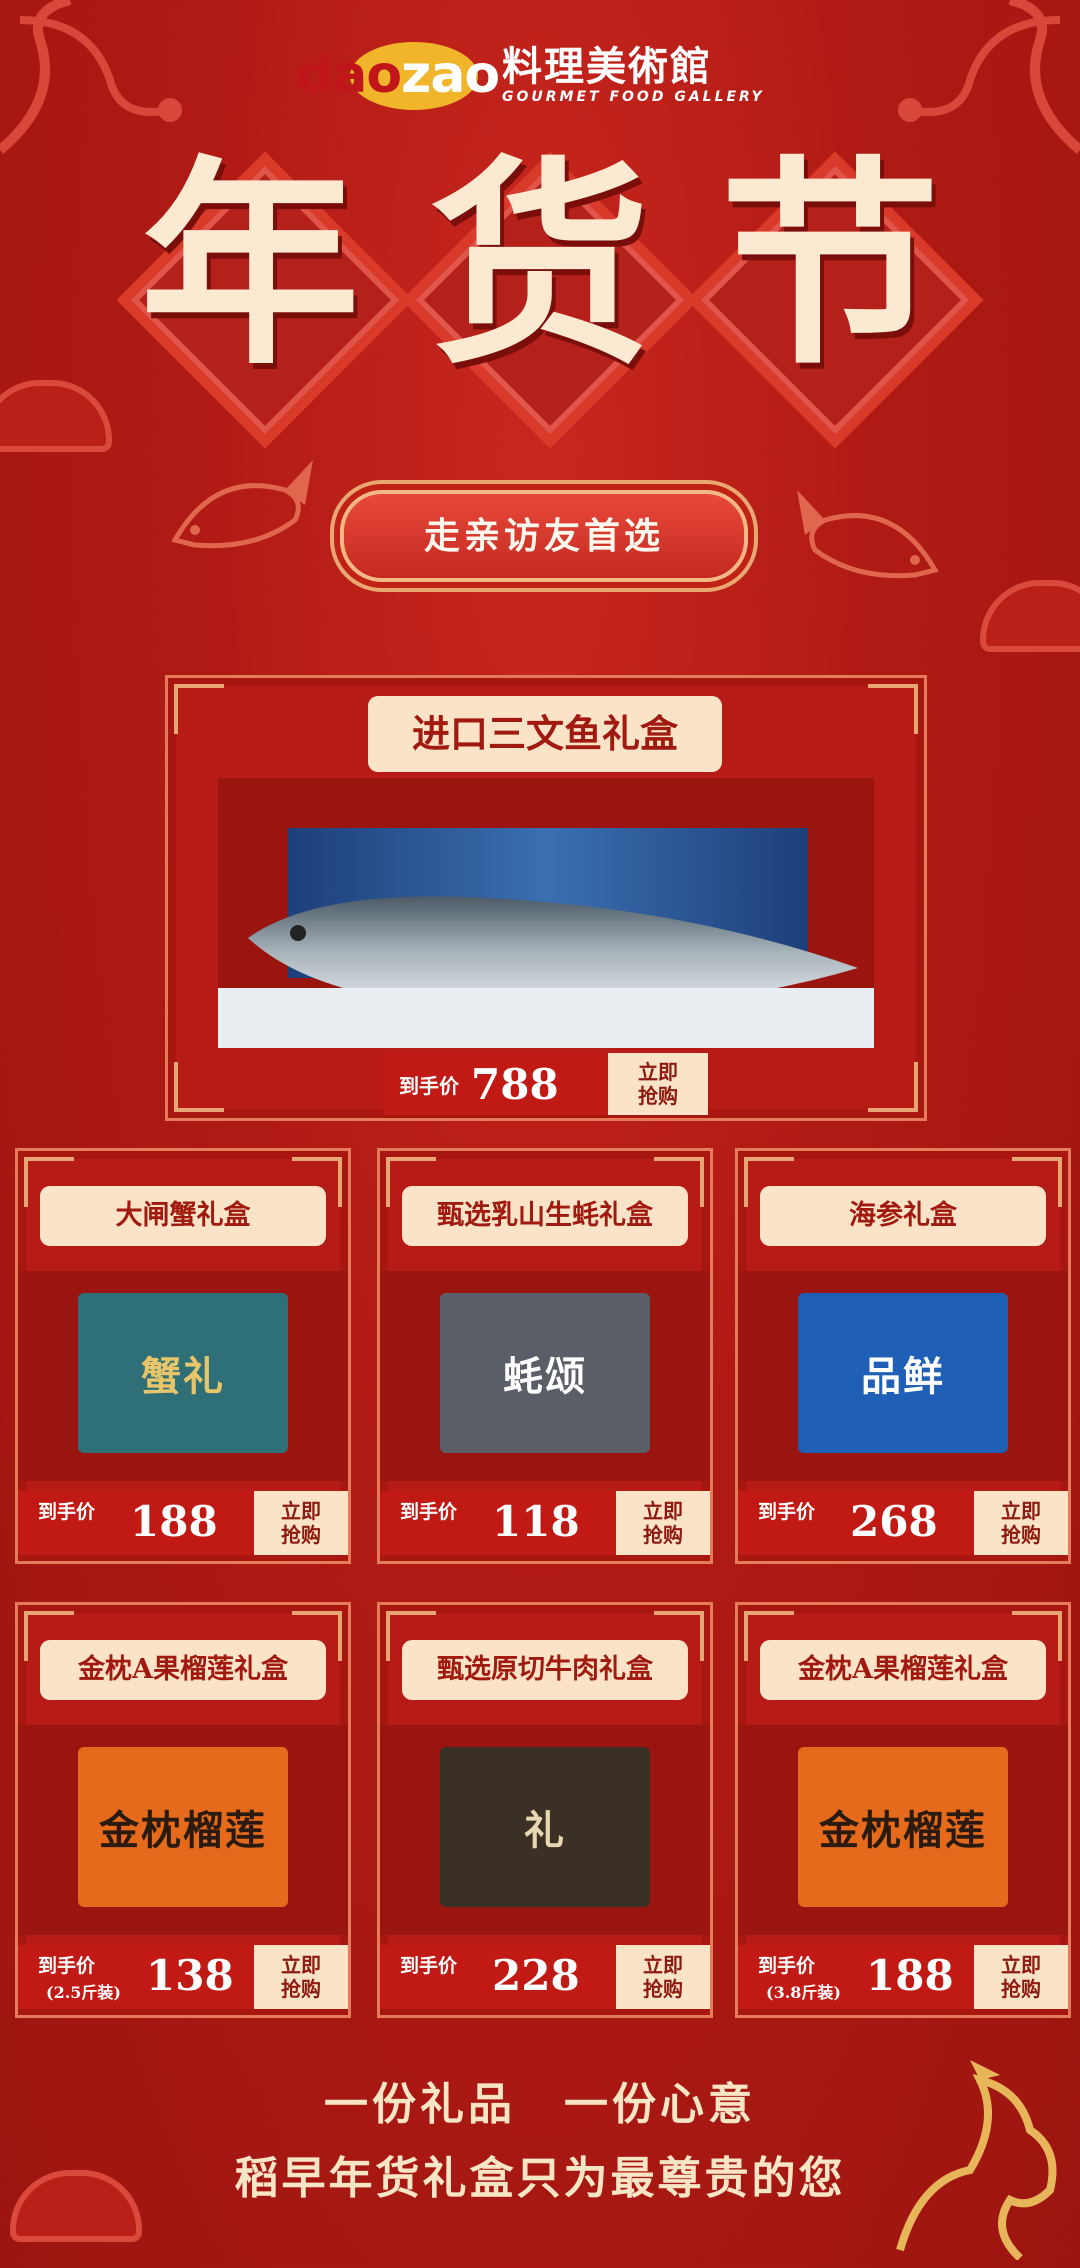 The height and width of the screenshot is (2268, 1080). What do you see at coordinates (868, 534) in the screenshot?
I see `koi-fish-right-icon` at bounding box center [868, 534].